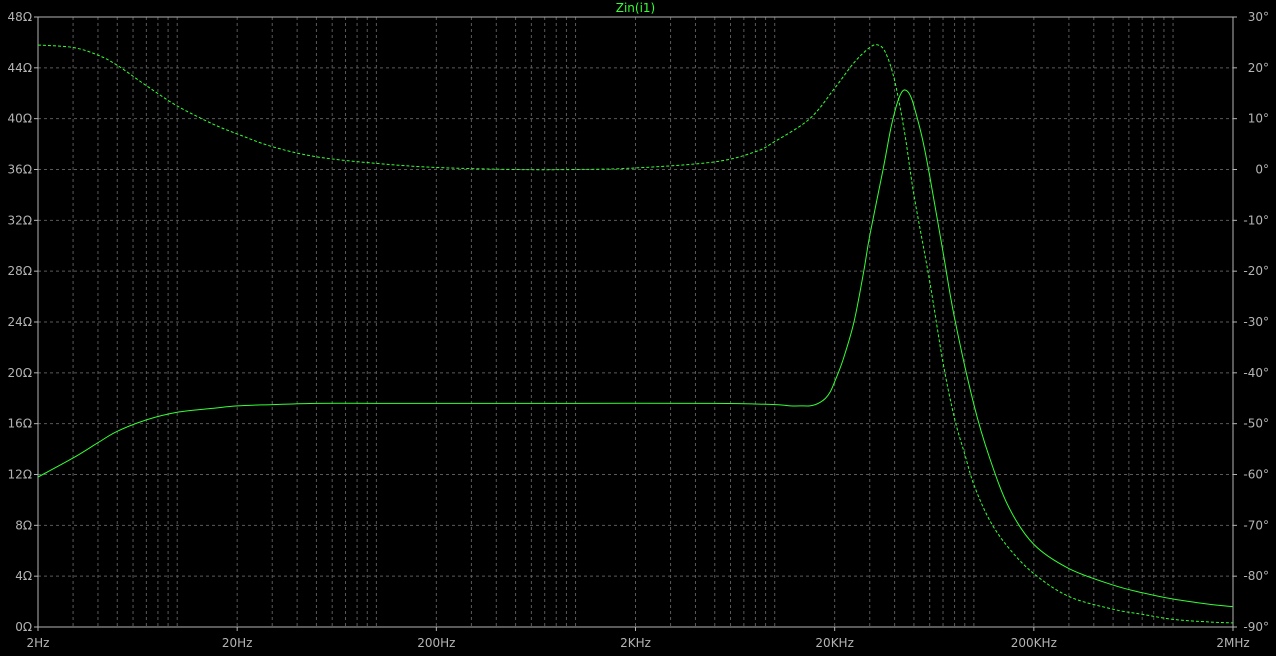 The height and width of the screenshot is (656, 1276). Describe the element at coordinates (23, 627) in the screenshot. I see `y-left-tick-label: 0Ω` at that location.